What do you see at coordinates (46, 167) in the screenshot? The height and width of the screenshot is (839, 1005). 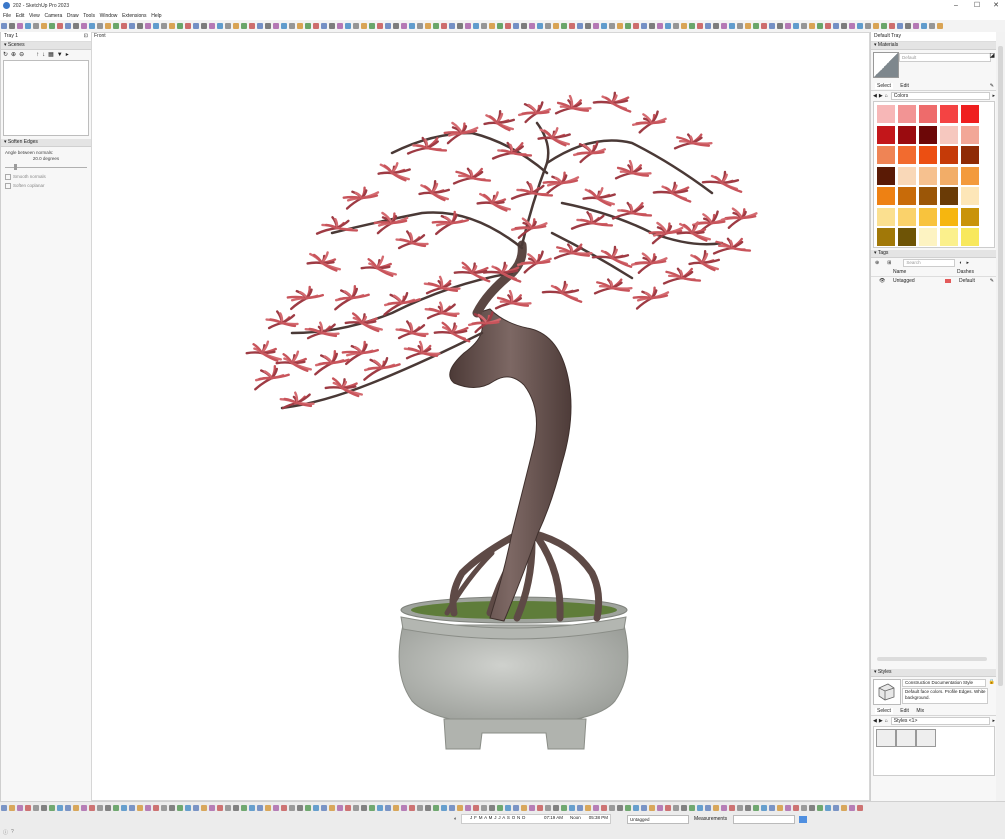 I see `angle-slider` at bounding box center [46, 167].